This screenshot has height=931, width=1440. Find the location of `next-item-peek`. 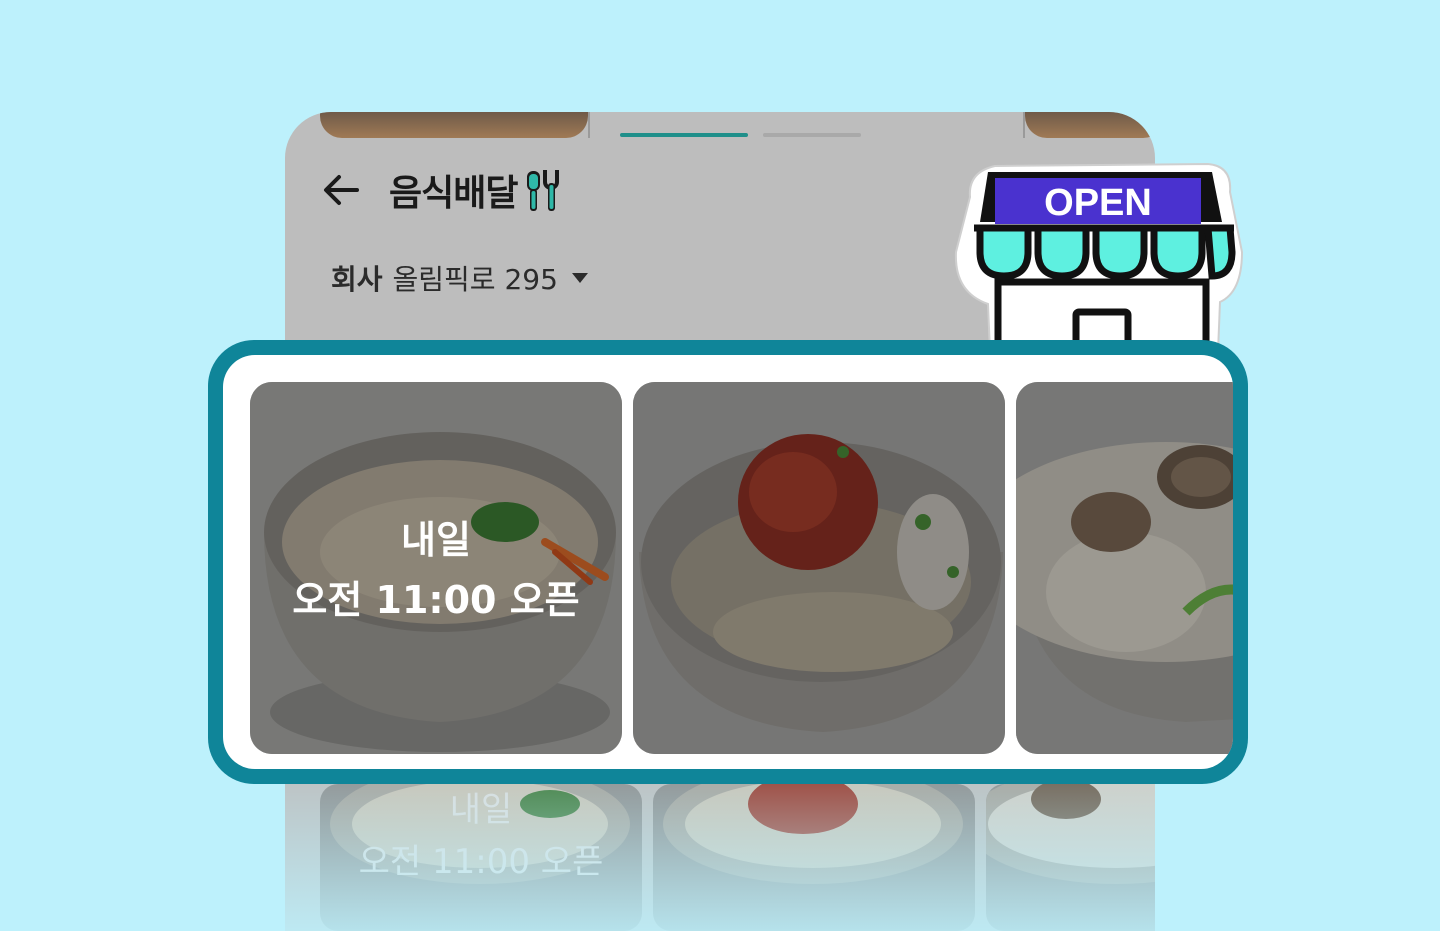

next-item-peek is located at coordinates (1090, 125).